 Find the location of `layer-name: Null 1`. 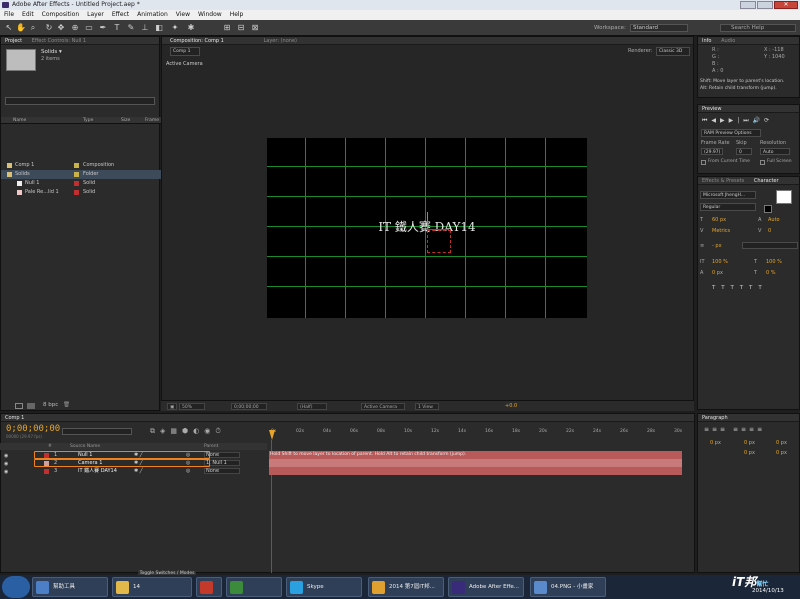

layer-name: Null 1 is located at coordinates (85, 455).